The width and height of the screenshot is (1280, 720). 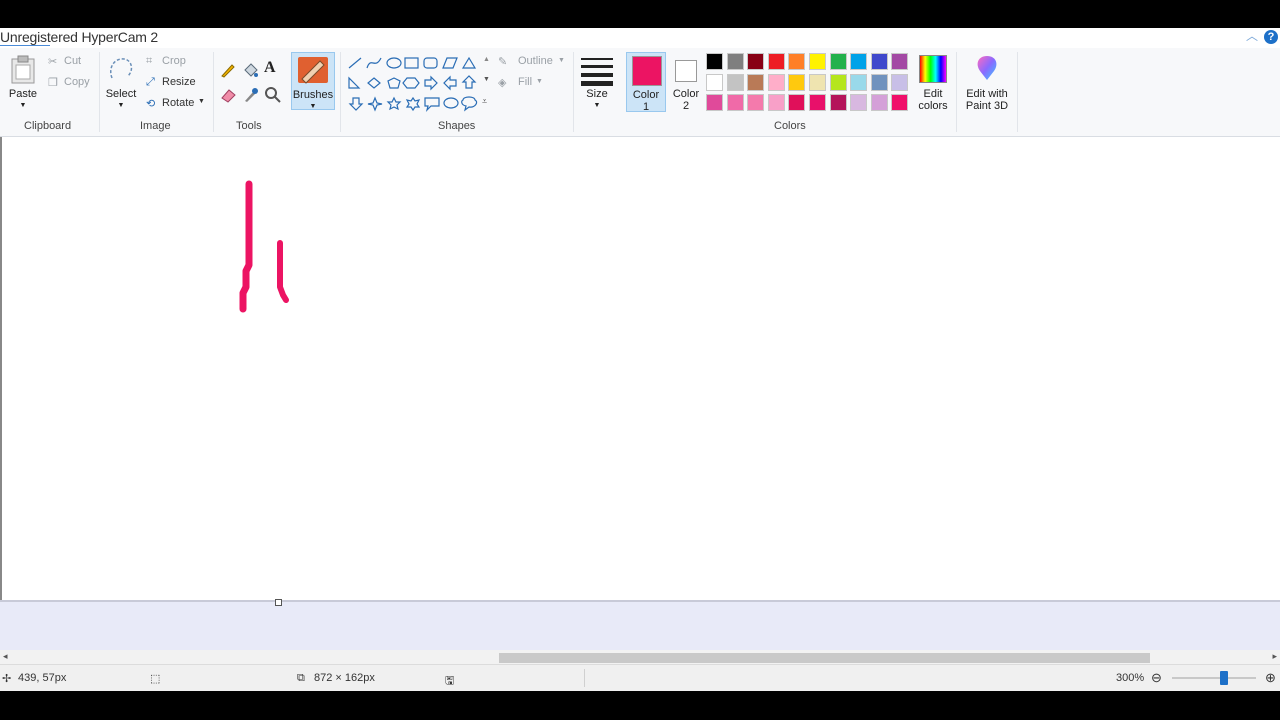 What do you see at coordinates (150, 82) in the screenshot?
I see `resize-icon: ⤢` at bounding box center [150, 82].